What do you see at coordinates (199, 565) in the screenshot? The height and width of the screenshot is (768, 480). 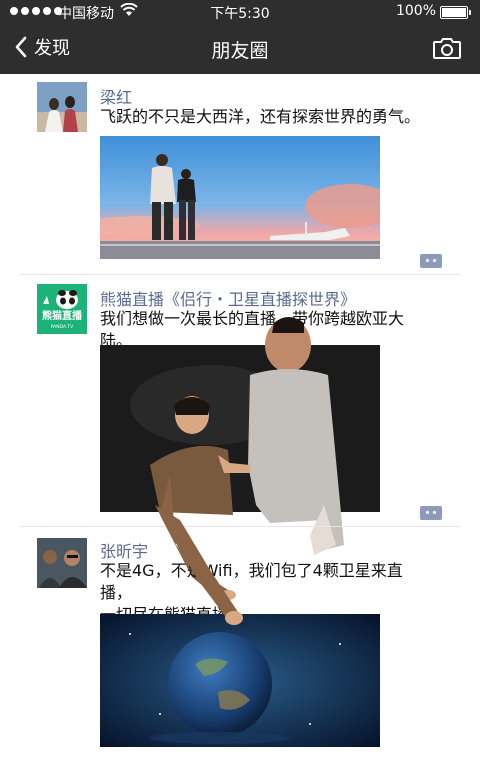 I see `popout-arm-overlay` at bounding box center [199, 565].